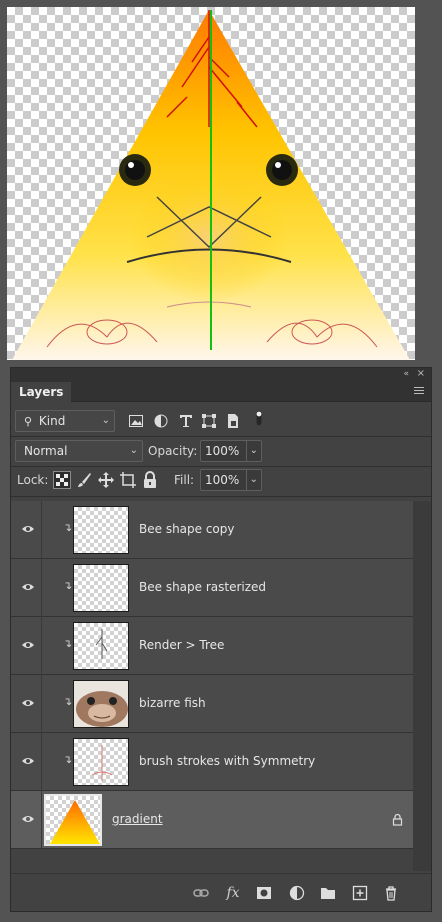 This screenshot has height=922, width=442. I want to click on new-layer-icon, so click(360, 893).